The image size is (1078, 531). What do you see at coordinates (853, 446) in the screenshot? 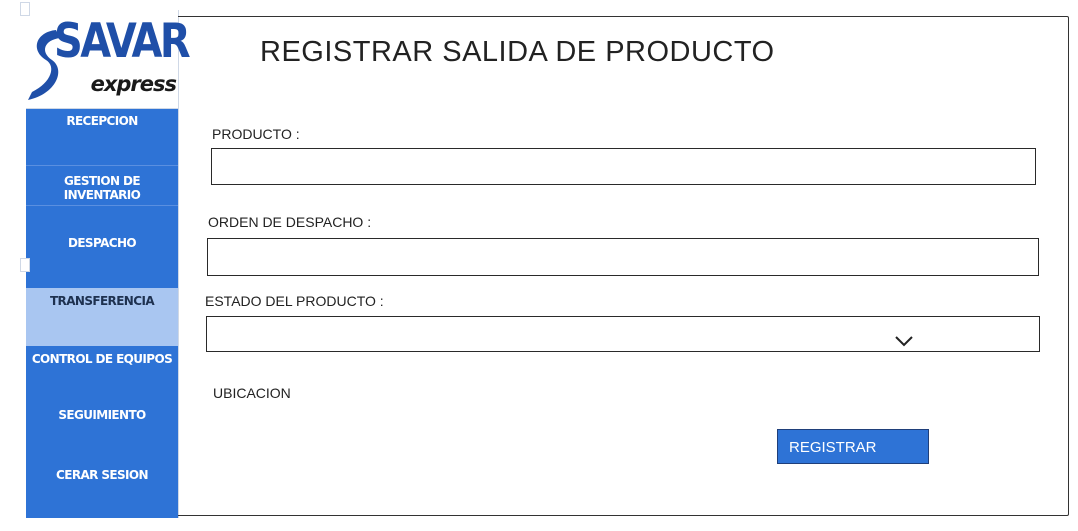
I see `registrar-button: REGISTRAR` at bounding box center [853, 446].